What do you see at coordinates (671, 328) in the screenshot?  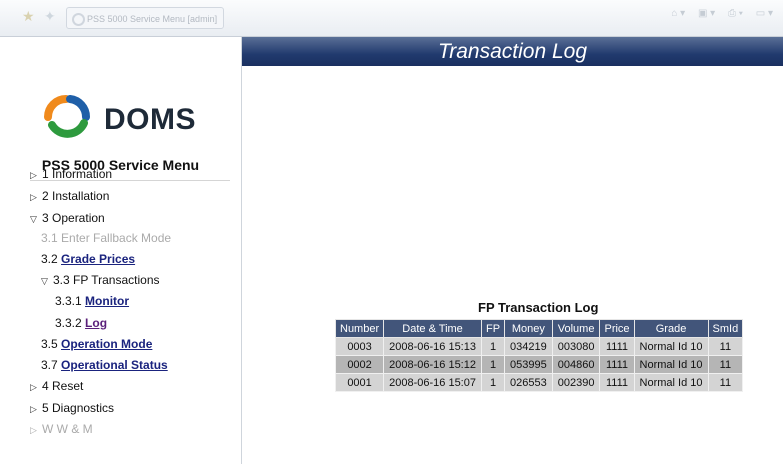 I see `column-header: Grade` at bounding box center [671, 328].